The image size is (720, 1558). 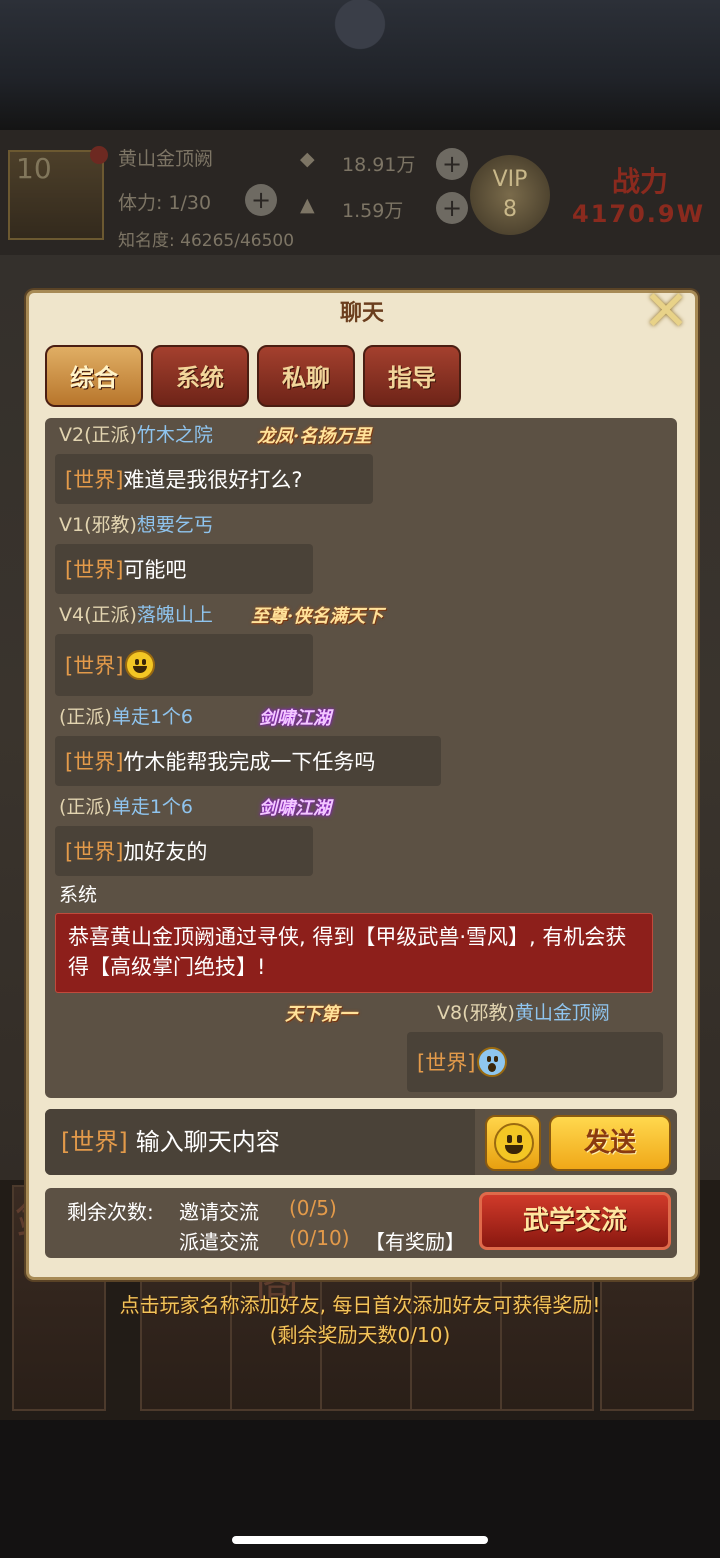 What do you see at coordinates (510, 195) in the screenshot?
I see `vip-badge: VIP 8` at bounding box center [510, 195].